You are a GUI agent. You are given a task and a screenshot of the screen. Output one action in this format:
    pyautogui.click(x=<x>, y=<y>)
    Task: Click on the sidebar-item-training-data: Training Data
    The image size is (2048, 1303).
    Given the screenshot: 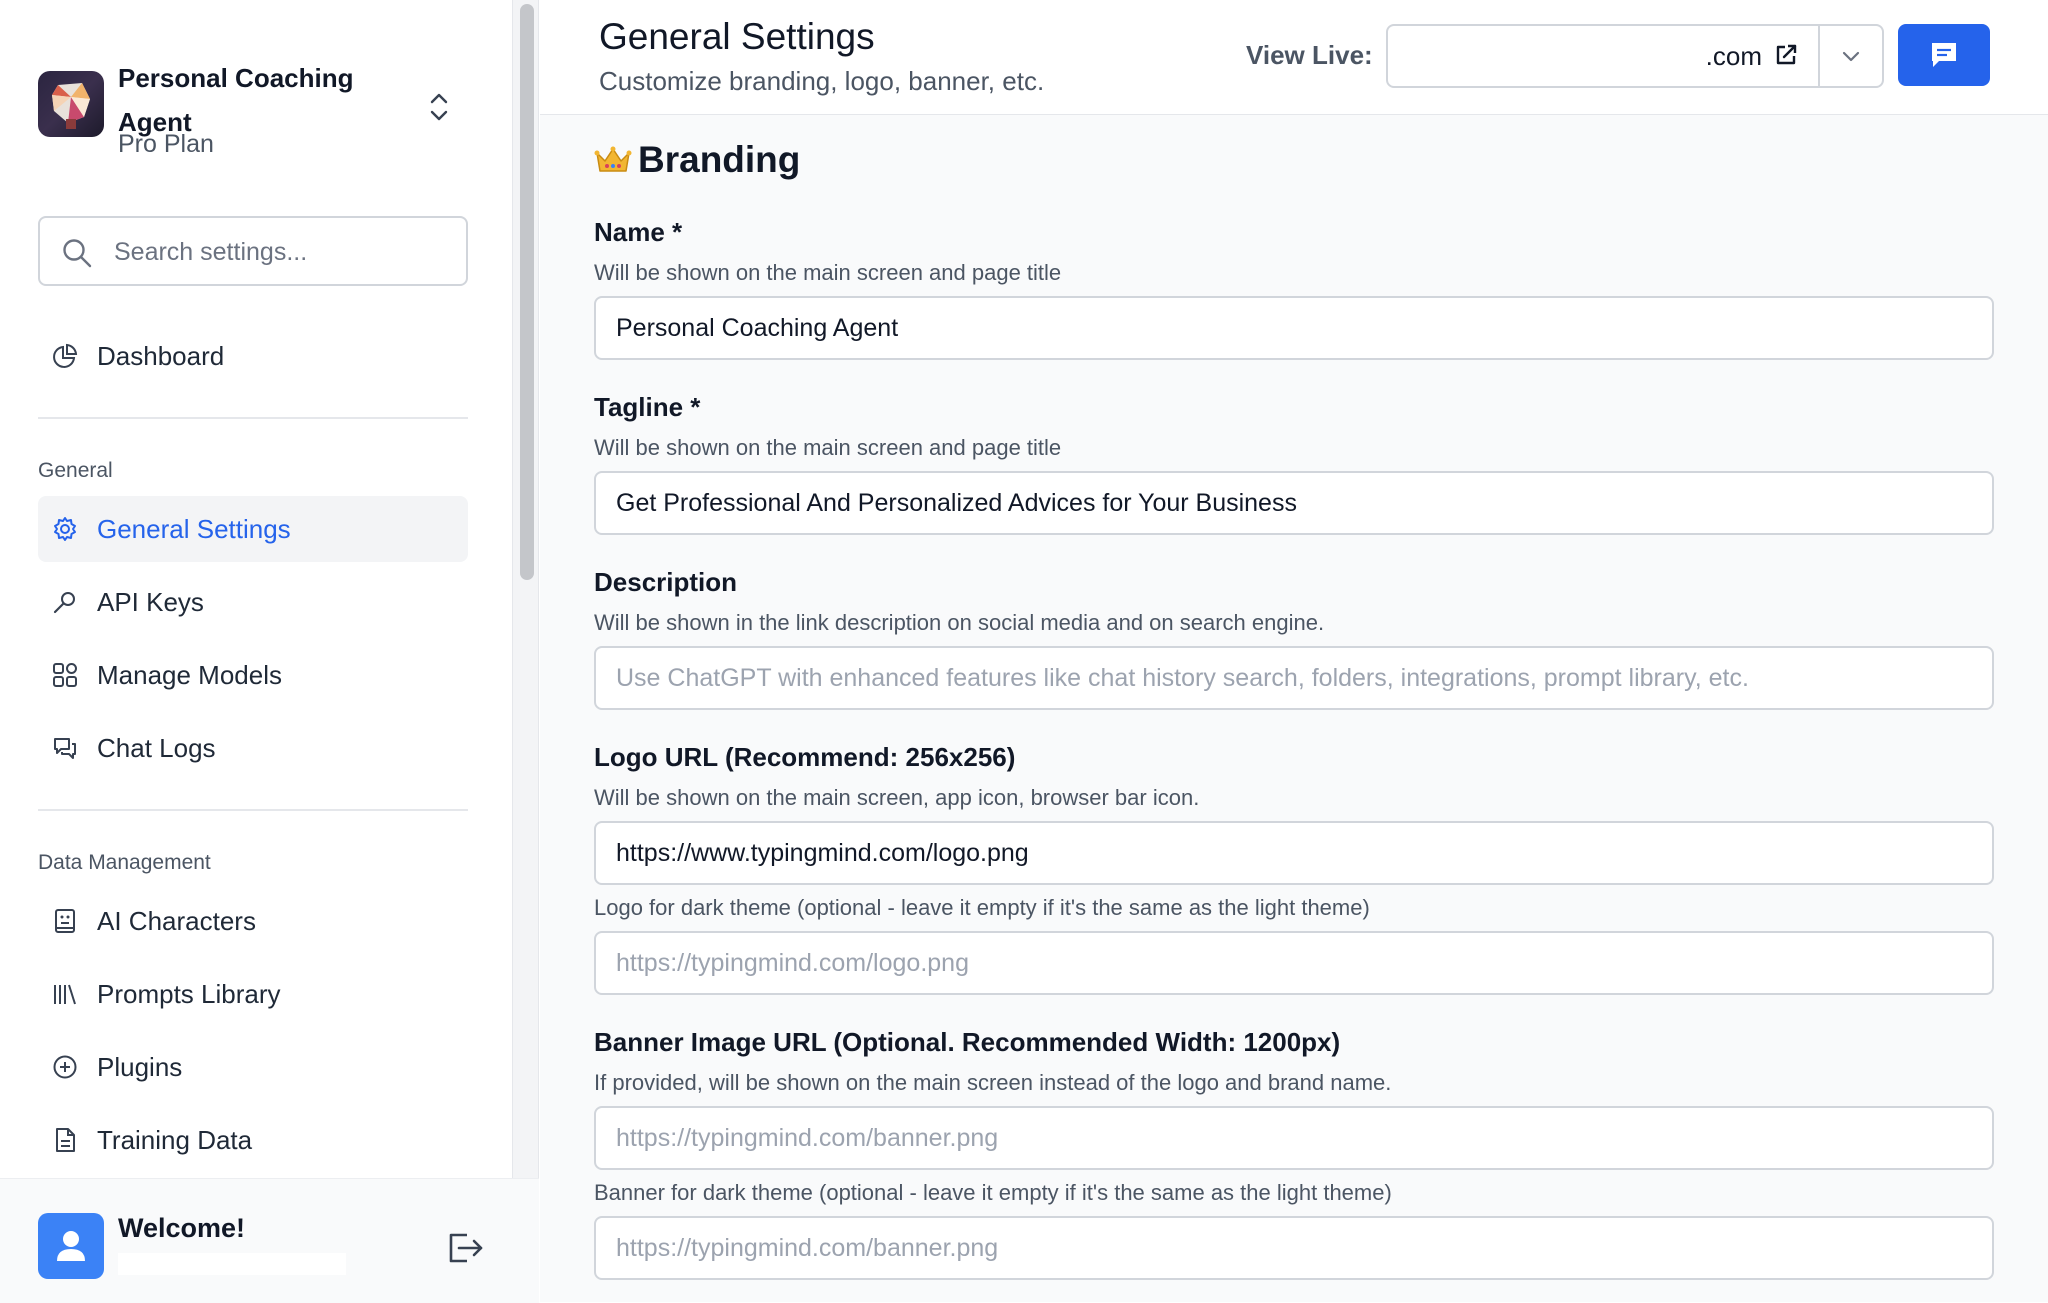 What is the action you would take?
    pyautogui.click(x=253, y=1140)
    